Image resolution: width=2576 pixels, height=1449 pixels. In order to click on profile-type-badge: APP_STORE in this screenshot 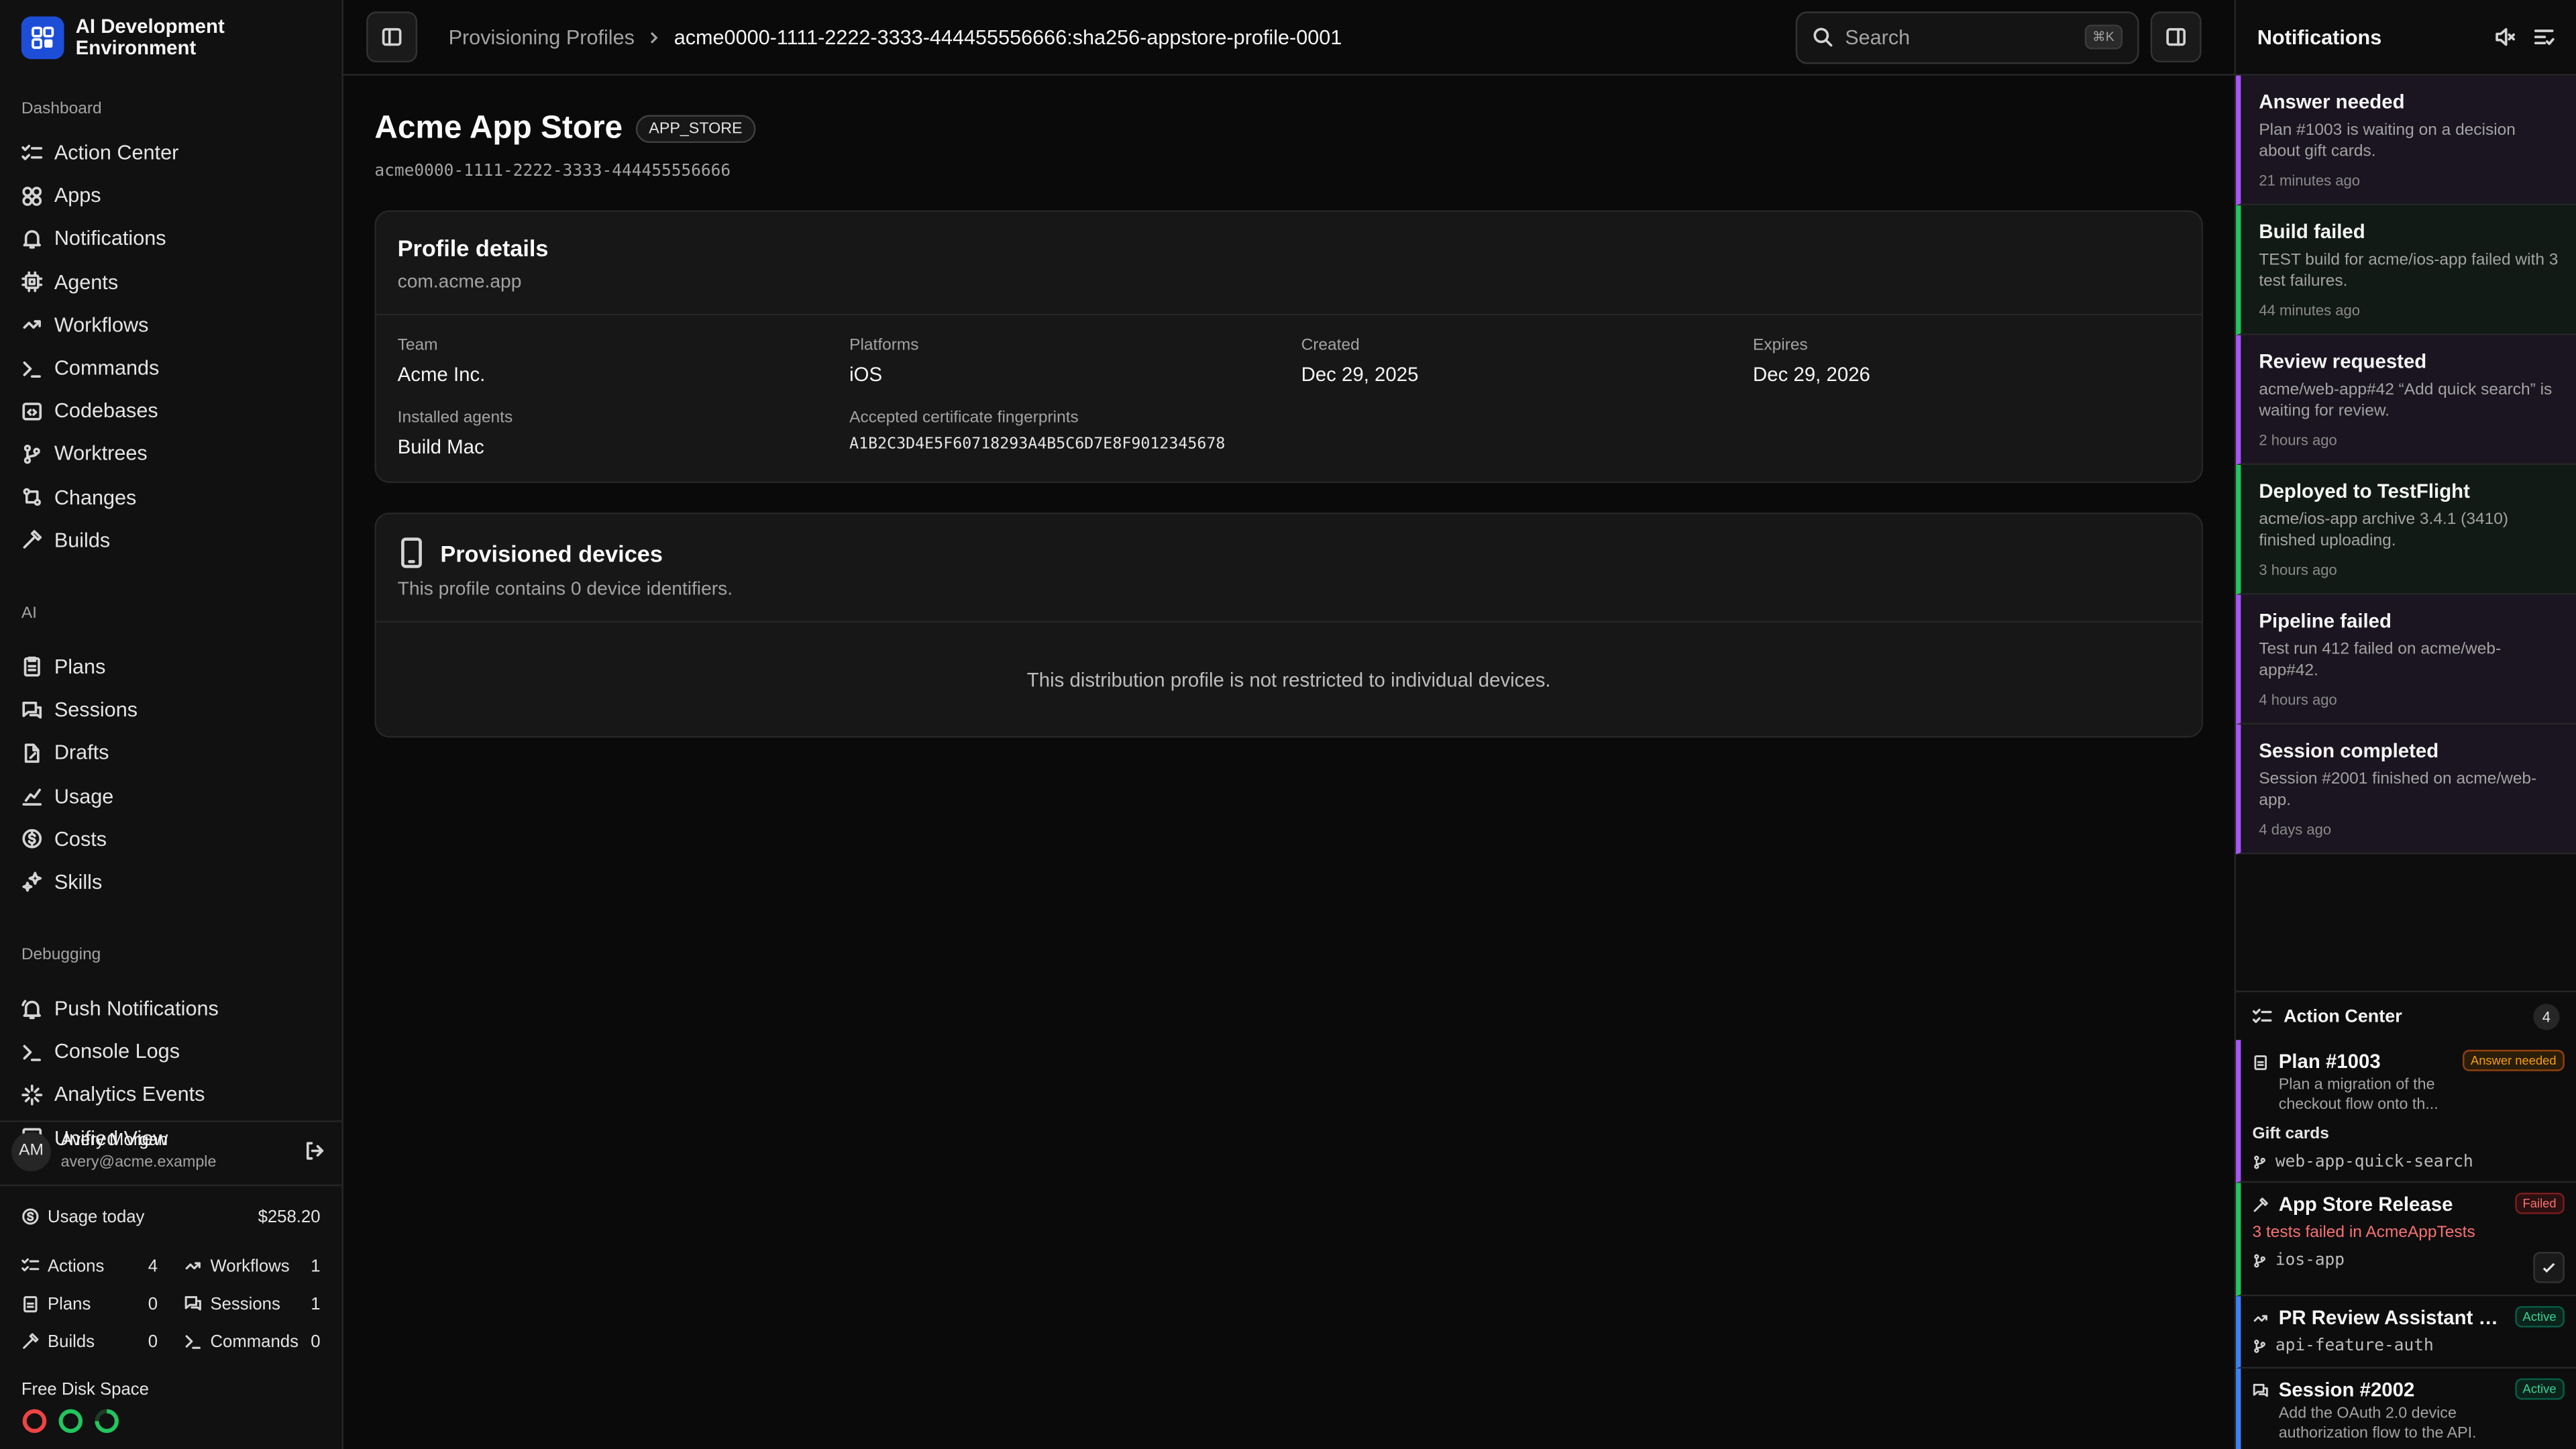, I will do `click(695, 129)`.